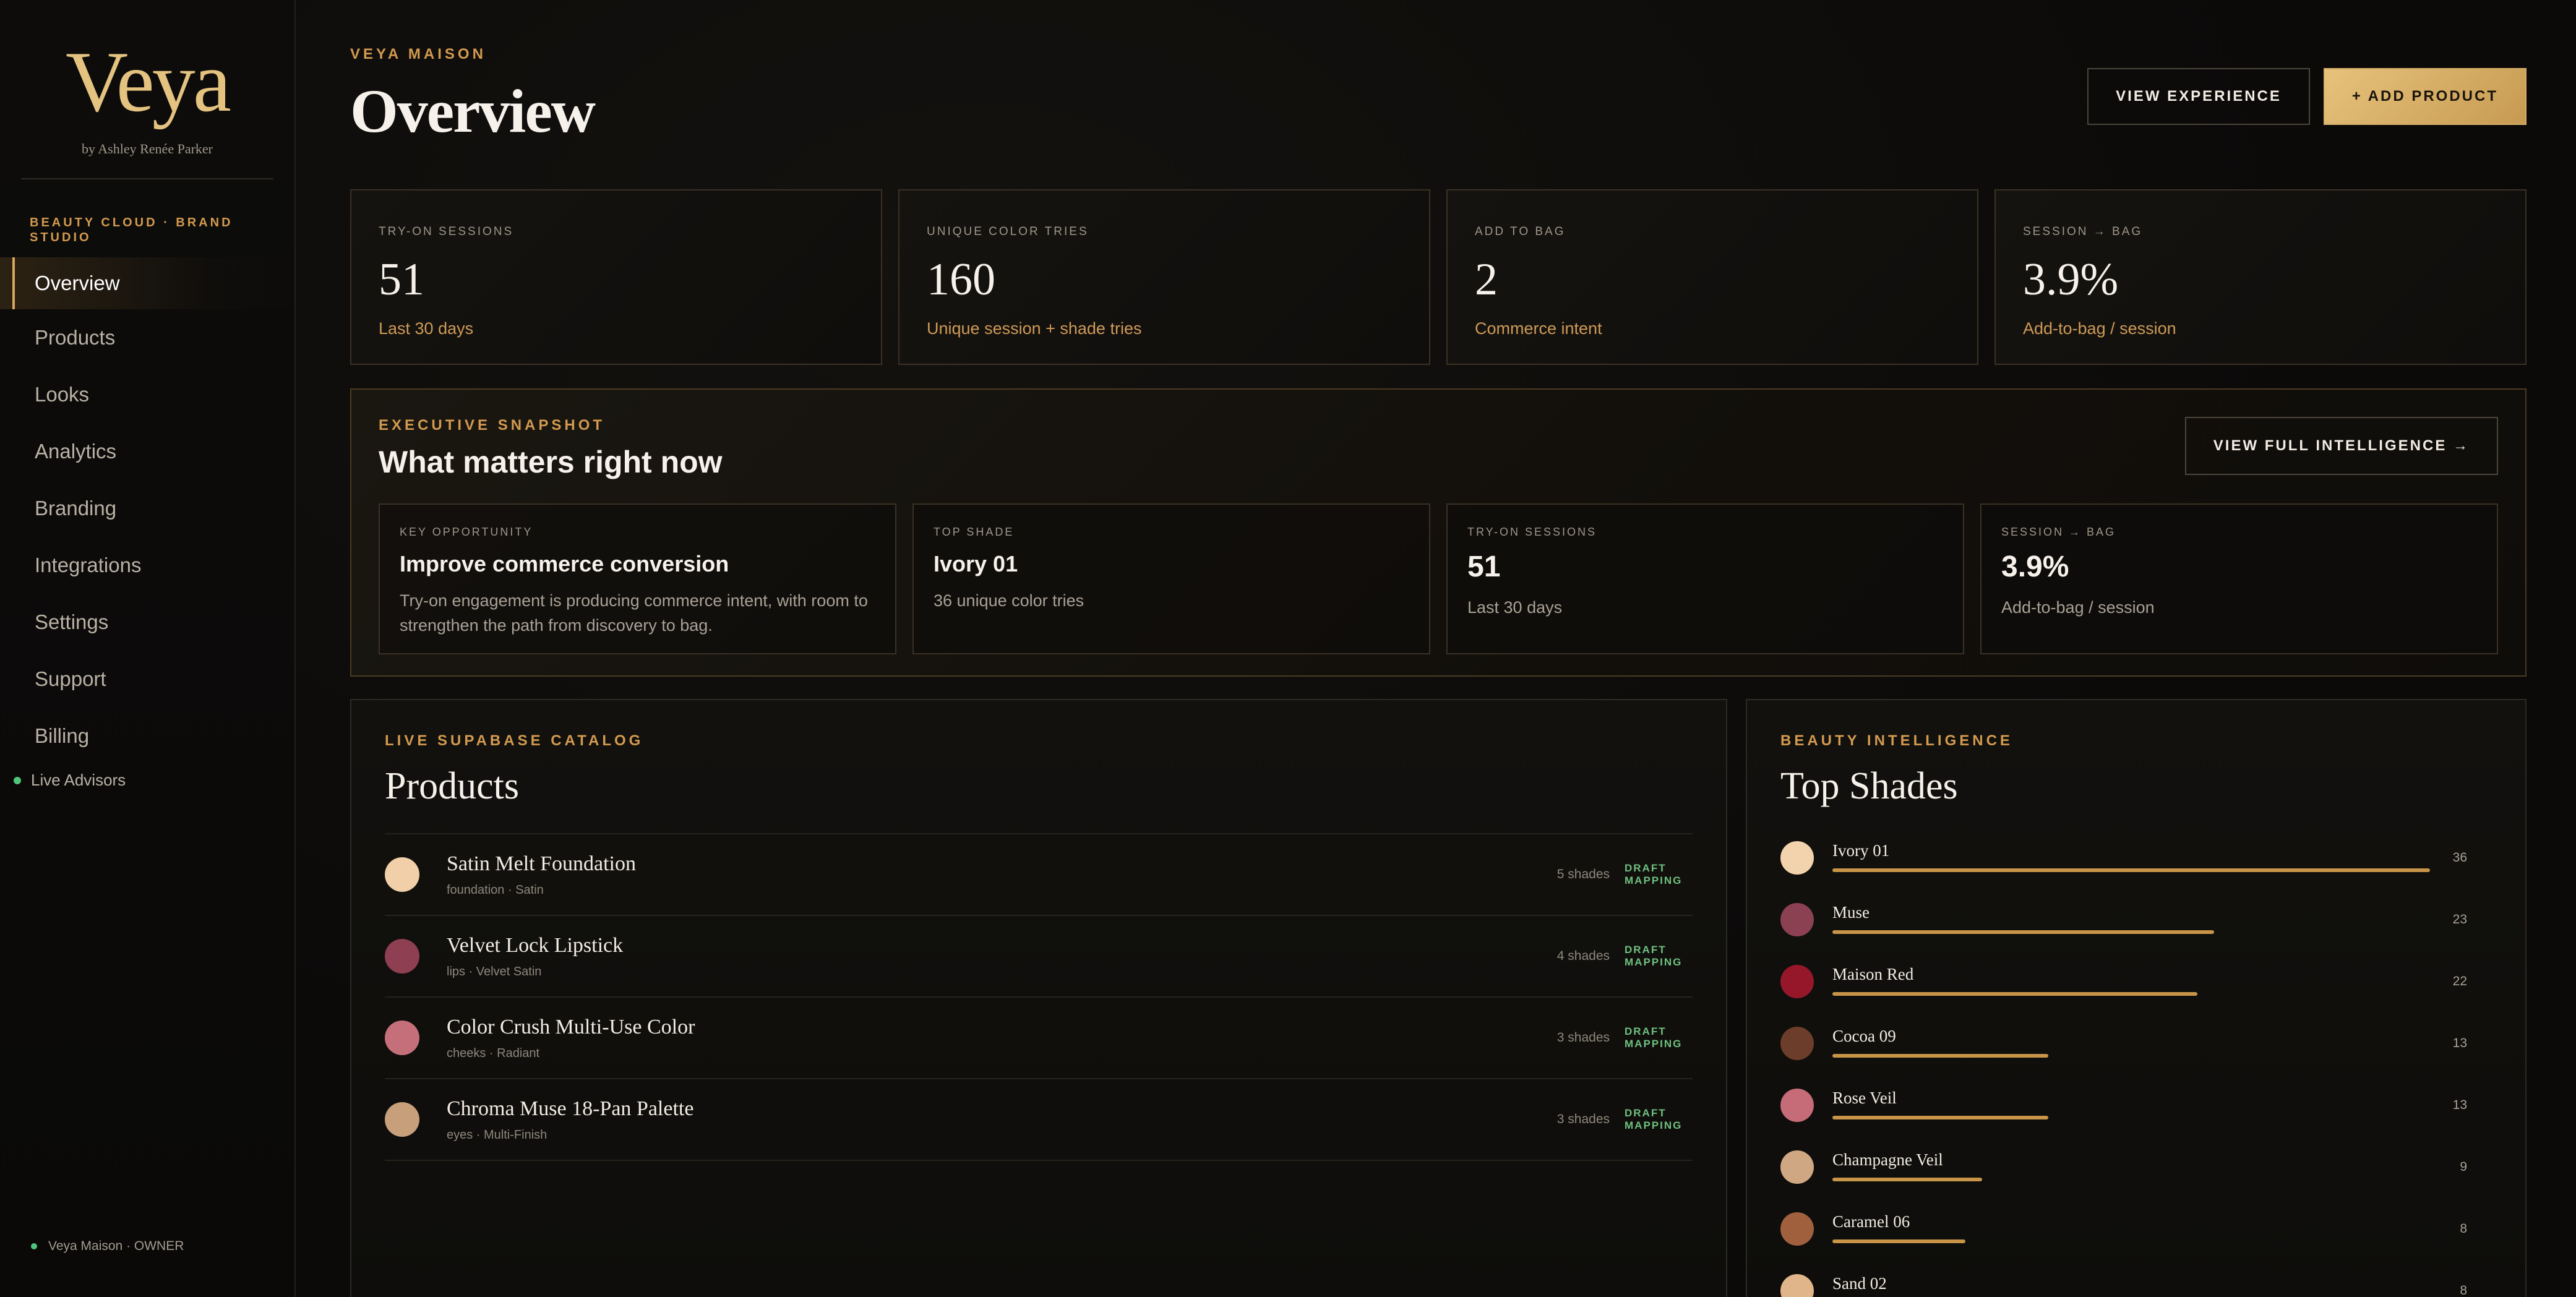  Describe the element at coordinates (535, 945) in the screenshot. I see `product-name: Velvet Lock Lipstick` at that location.